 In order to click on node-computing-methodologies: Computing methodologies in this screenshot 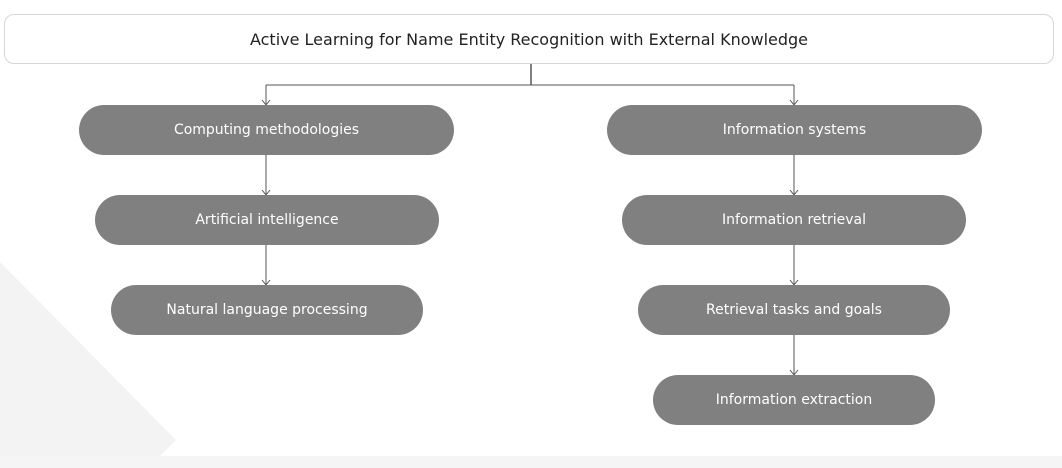, I will do `click(266, 130)`.